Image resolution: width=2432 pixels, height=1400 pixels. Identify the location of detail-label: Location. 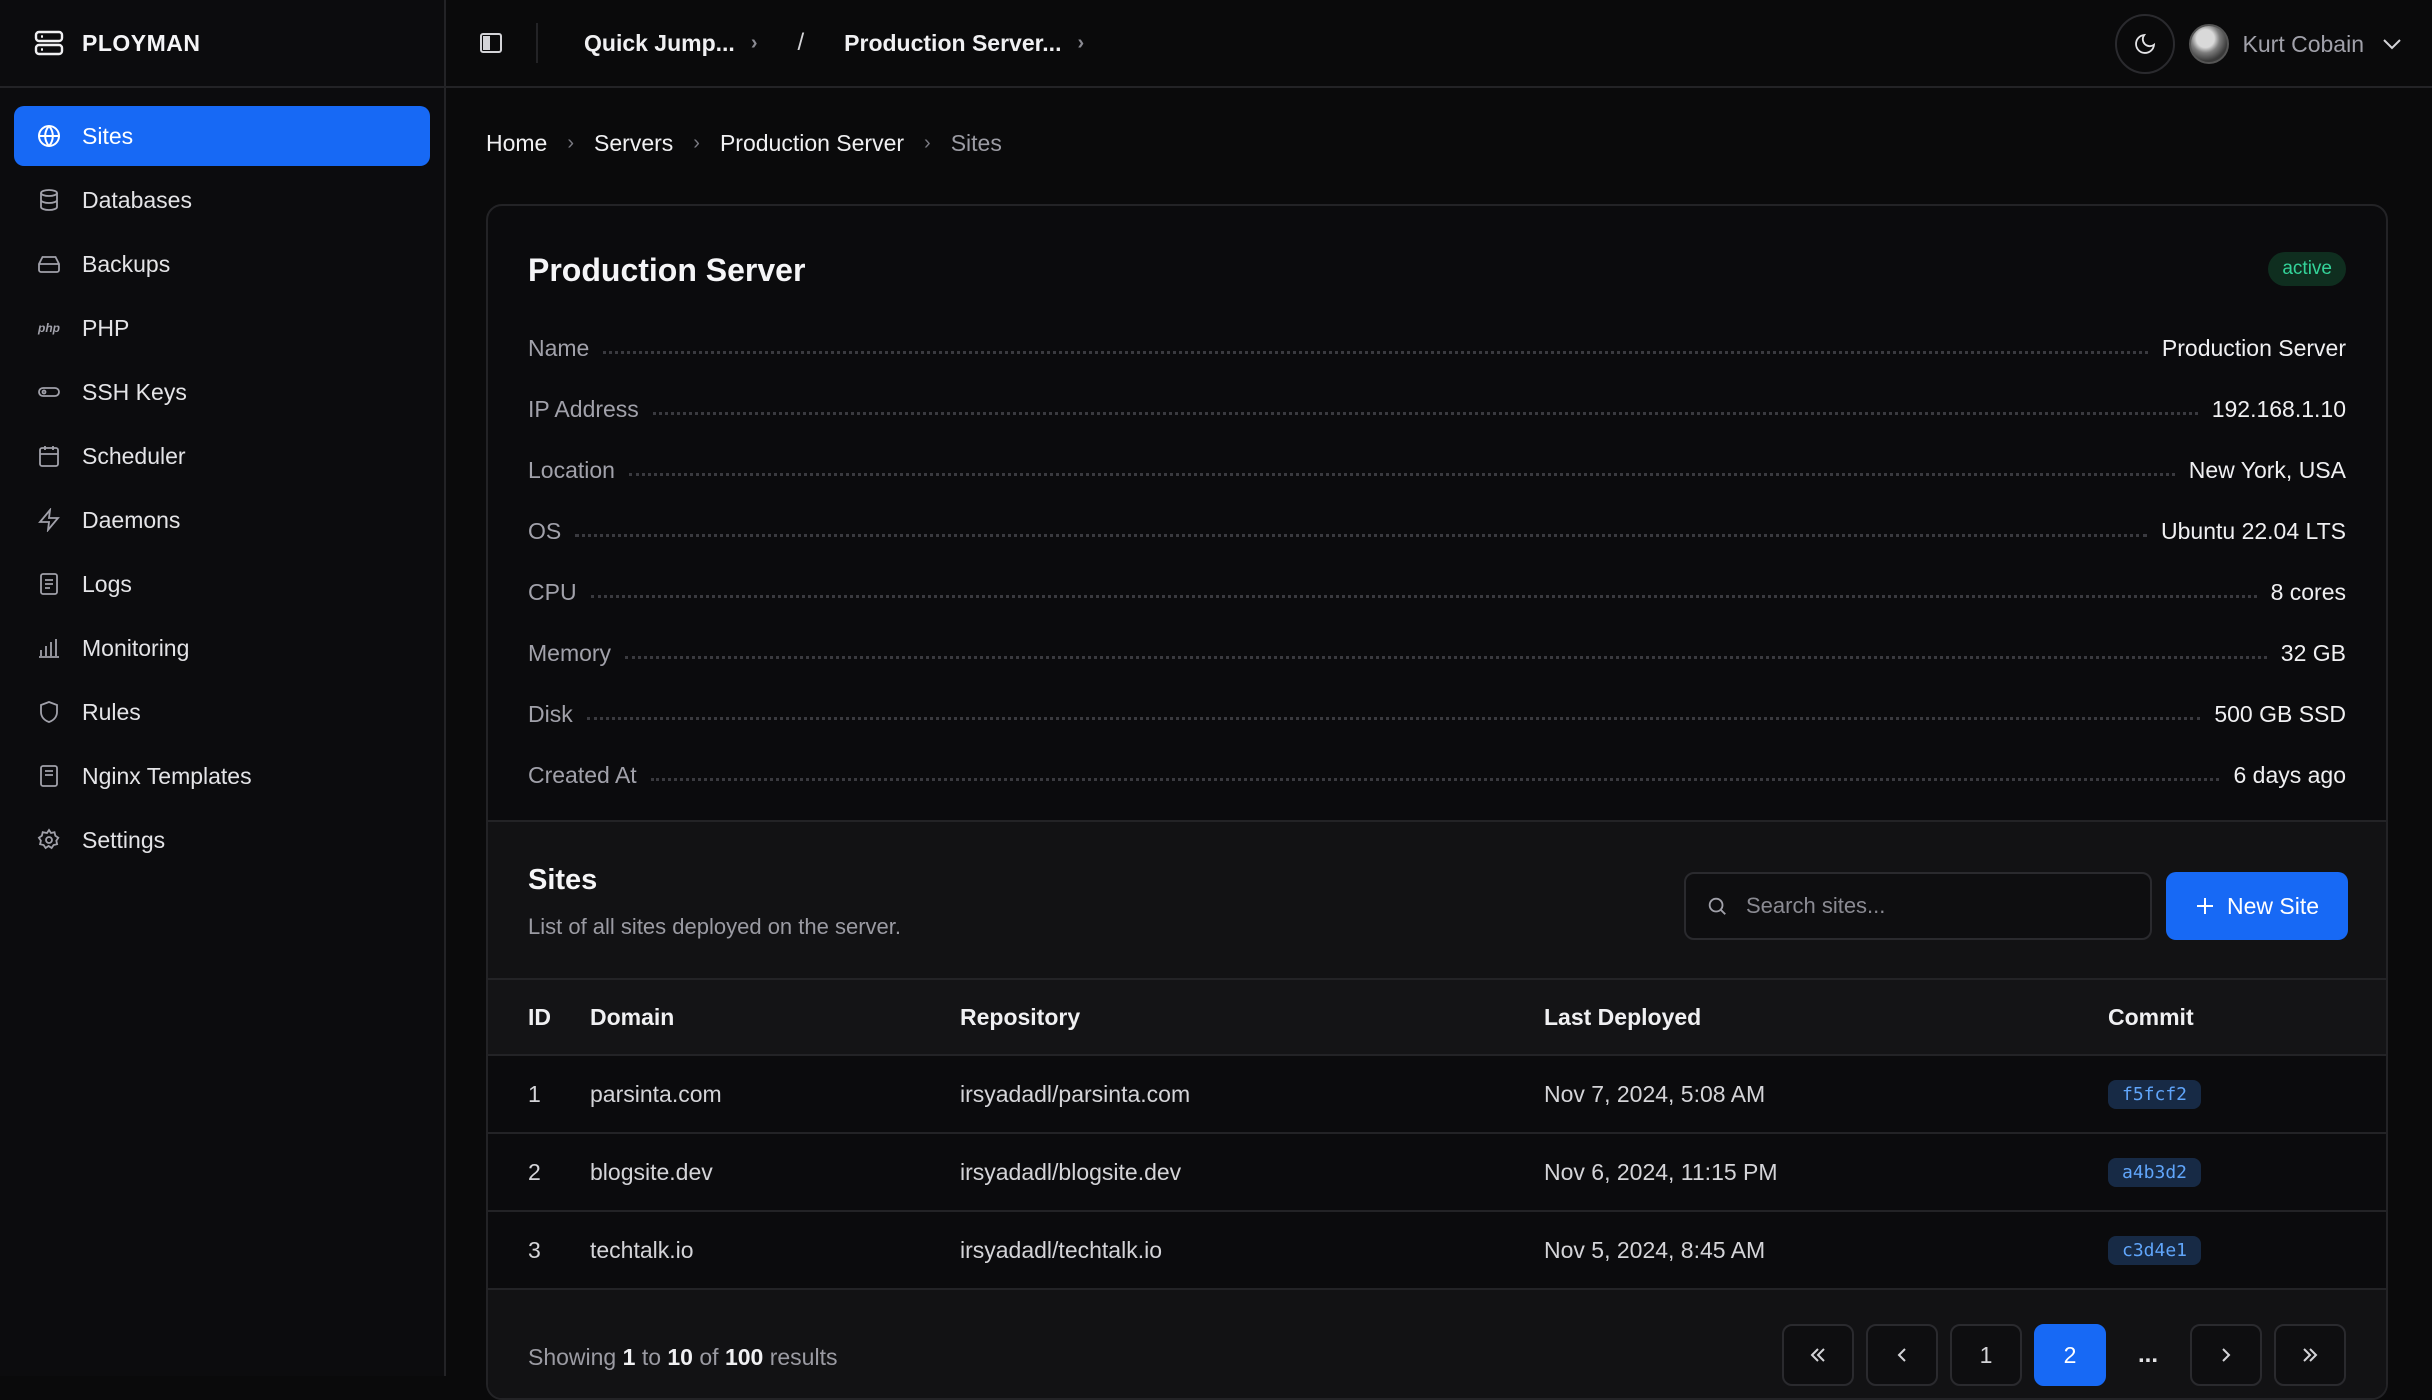
(571, 470).